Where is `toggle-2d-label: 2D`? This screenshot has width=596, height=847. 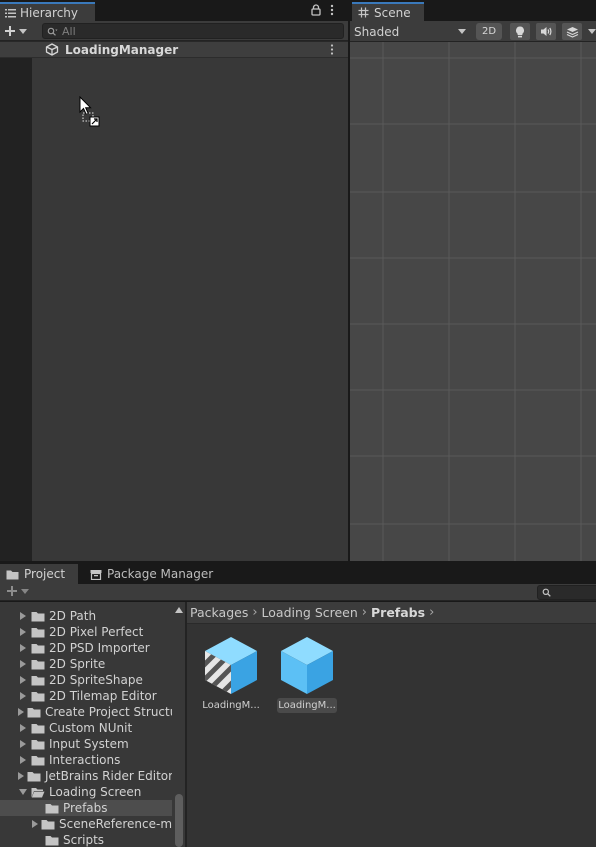 toggle-2d-label: 2D is located at coordinates (489, 31).